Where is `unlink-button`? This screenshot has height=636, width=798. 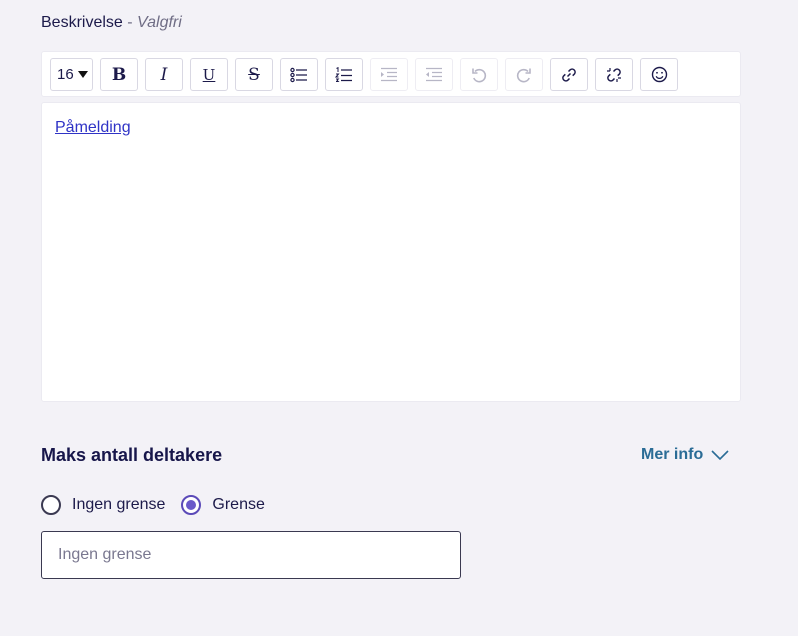
unlink-button is located at coordinates (614, 74).